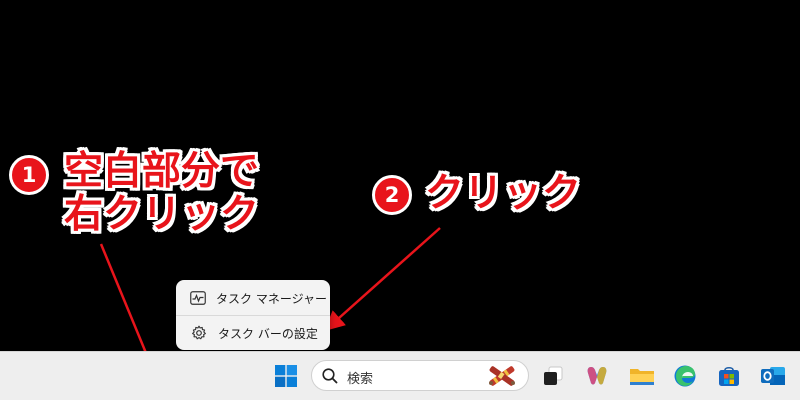  I want to click on menu-divider, so click(253, 315).